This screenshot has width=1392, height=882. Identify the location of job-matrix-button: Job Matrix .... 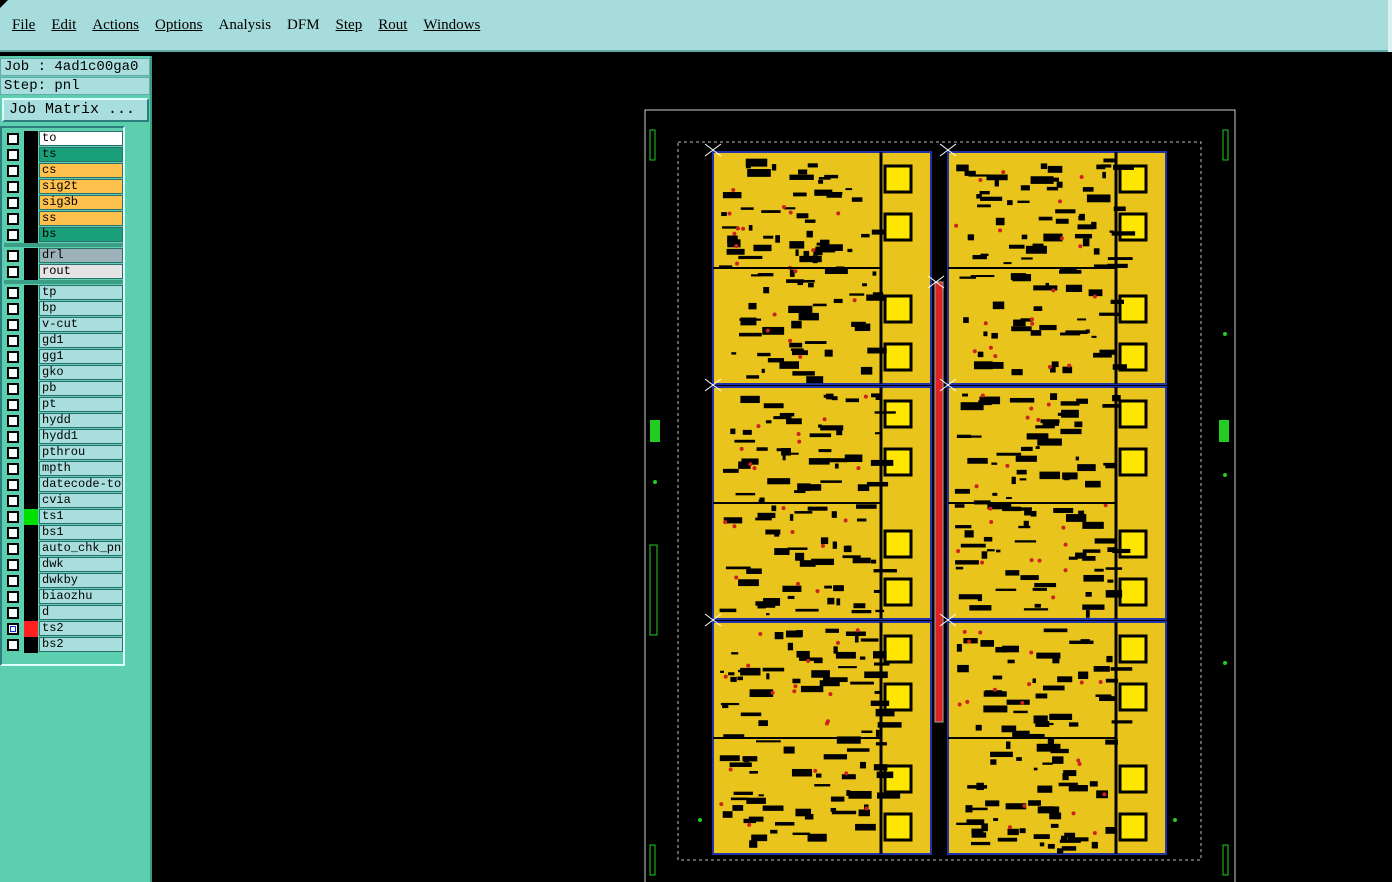
(75, 110).